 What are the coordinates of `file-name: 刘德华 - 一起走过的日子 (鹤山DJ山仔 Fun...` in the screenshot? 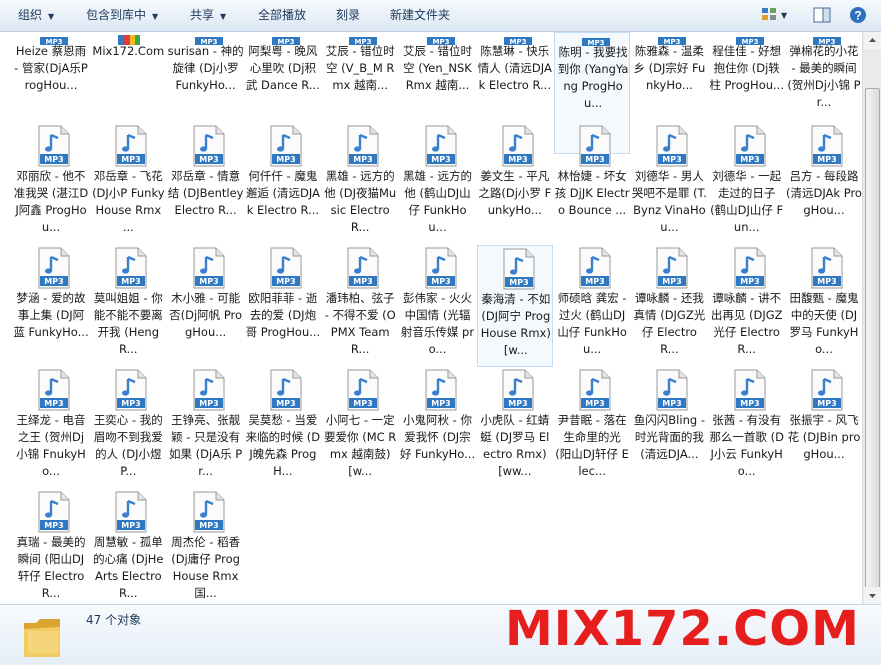 It's located at (747, 201).